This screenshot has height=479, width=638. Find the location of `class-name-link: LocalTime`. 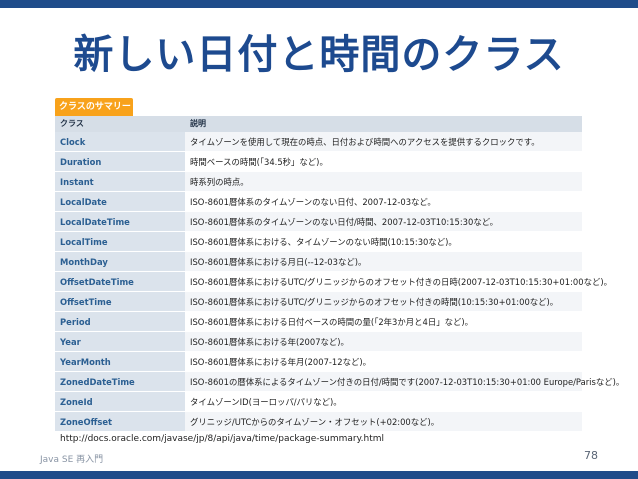

class-name-link: LocalTime is located at coordinates (120, 241).